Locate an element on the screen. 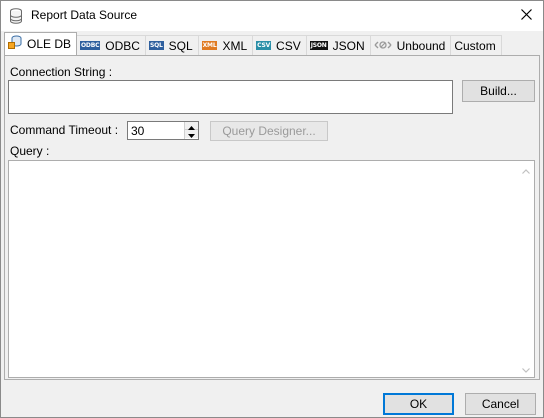 This screenshot has height=418, width=544. caret-down-icon is located at coordinates (191, 134).